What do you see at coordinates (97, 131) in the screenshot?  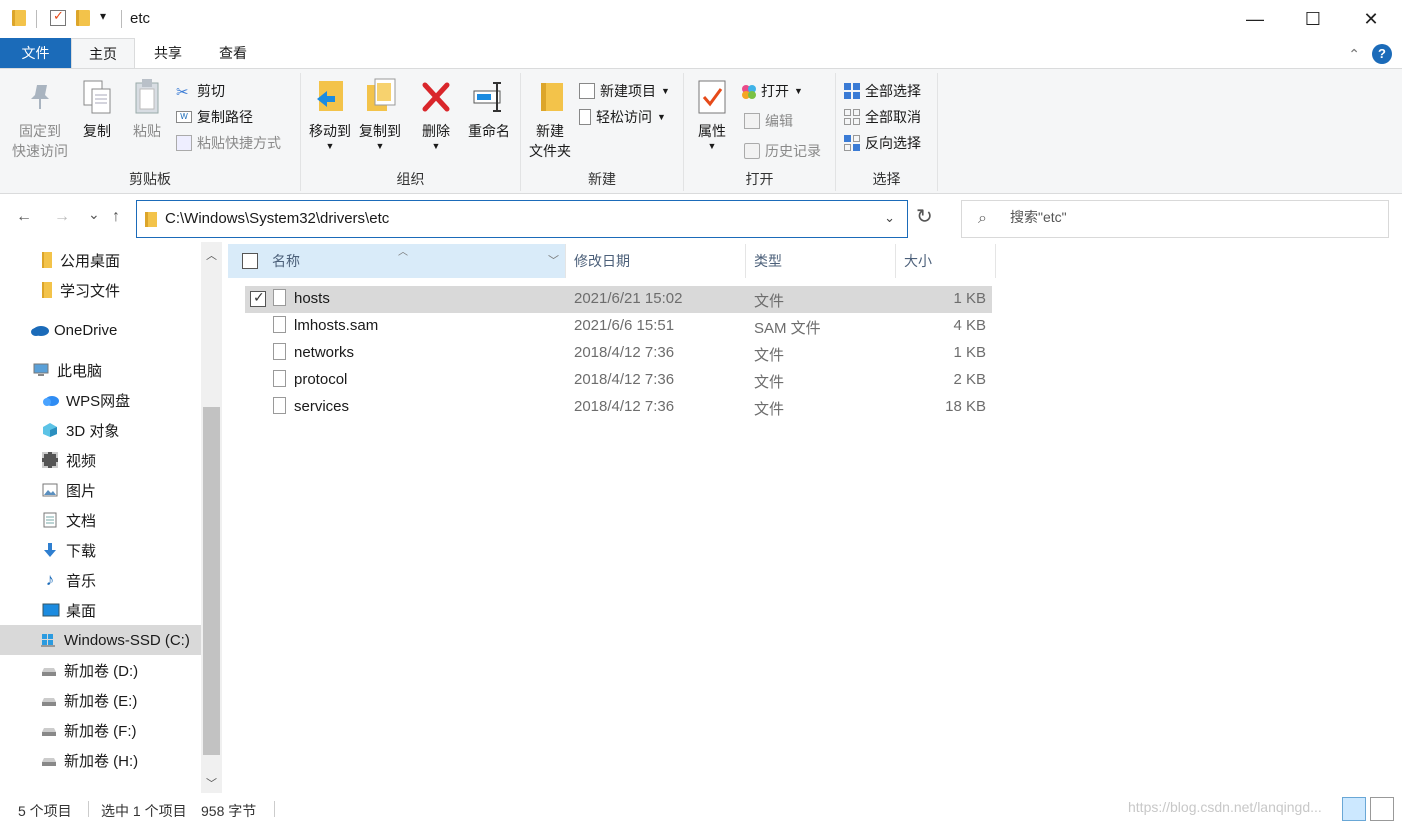 I see `copy-label: 复制` at bounding box center [97, 131].